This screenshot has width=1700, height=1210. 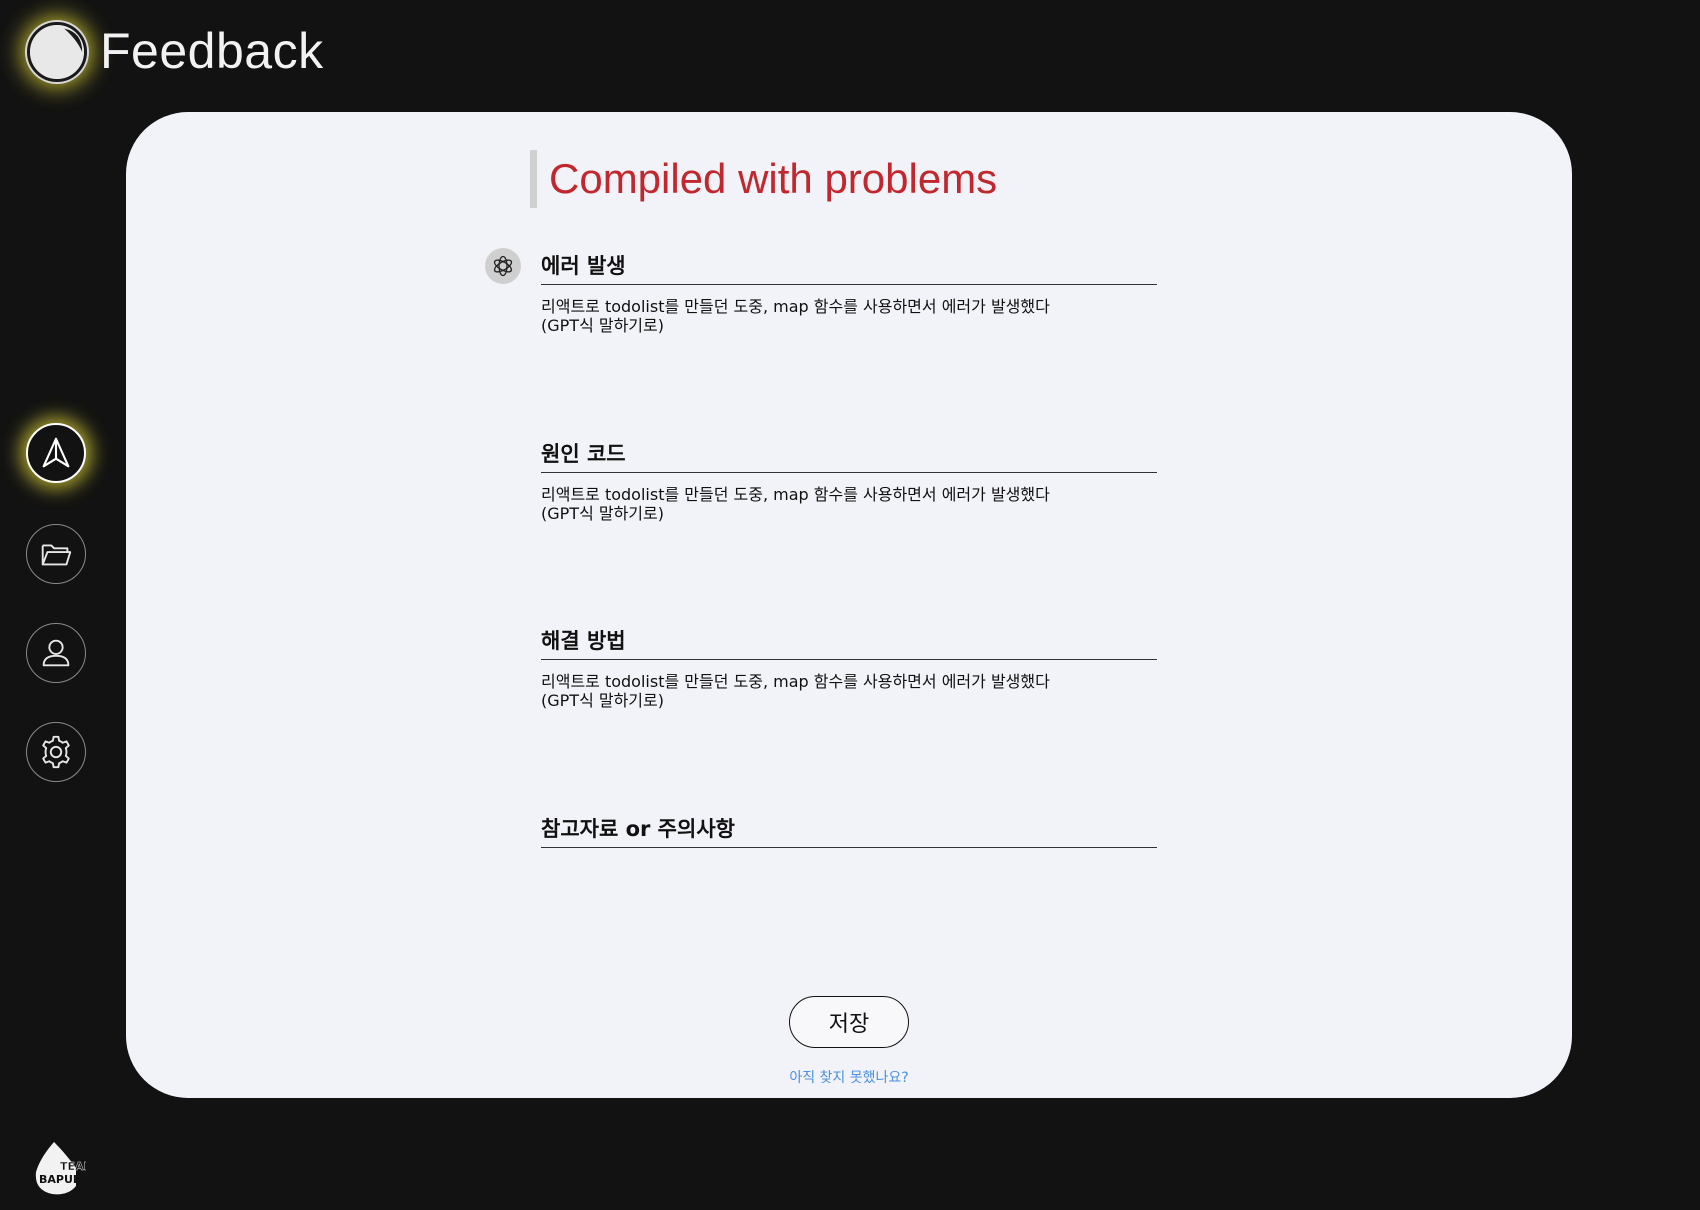 I want to click on sidebar-item-folder, so click(x=56, y=554).